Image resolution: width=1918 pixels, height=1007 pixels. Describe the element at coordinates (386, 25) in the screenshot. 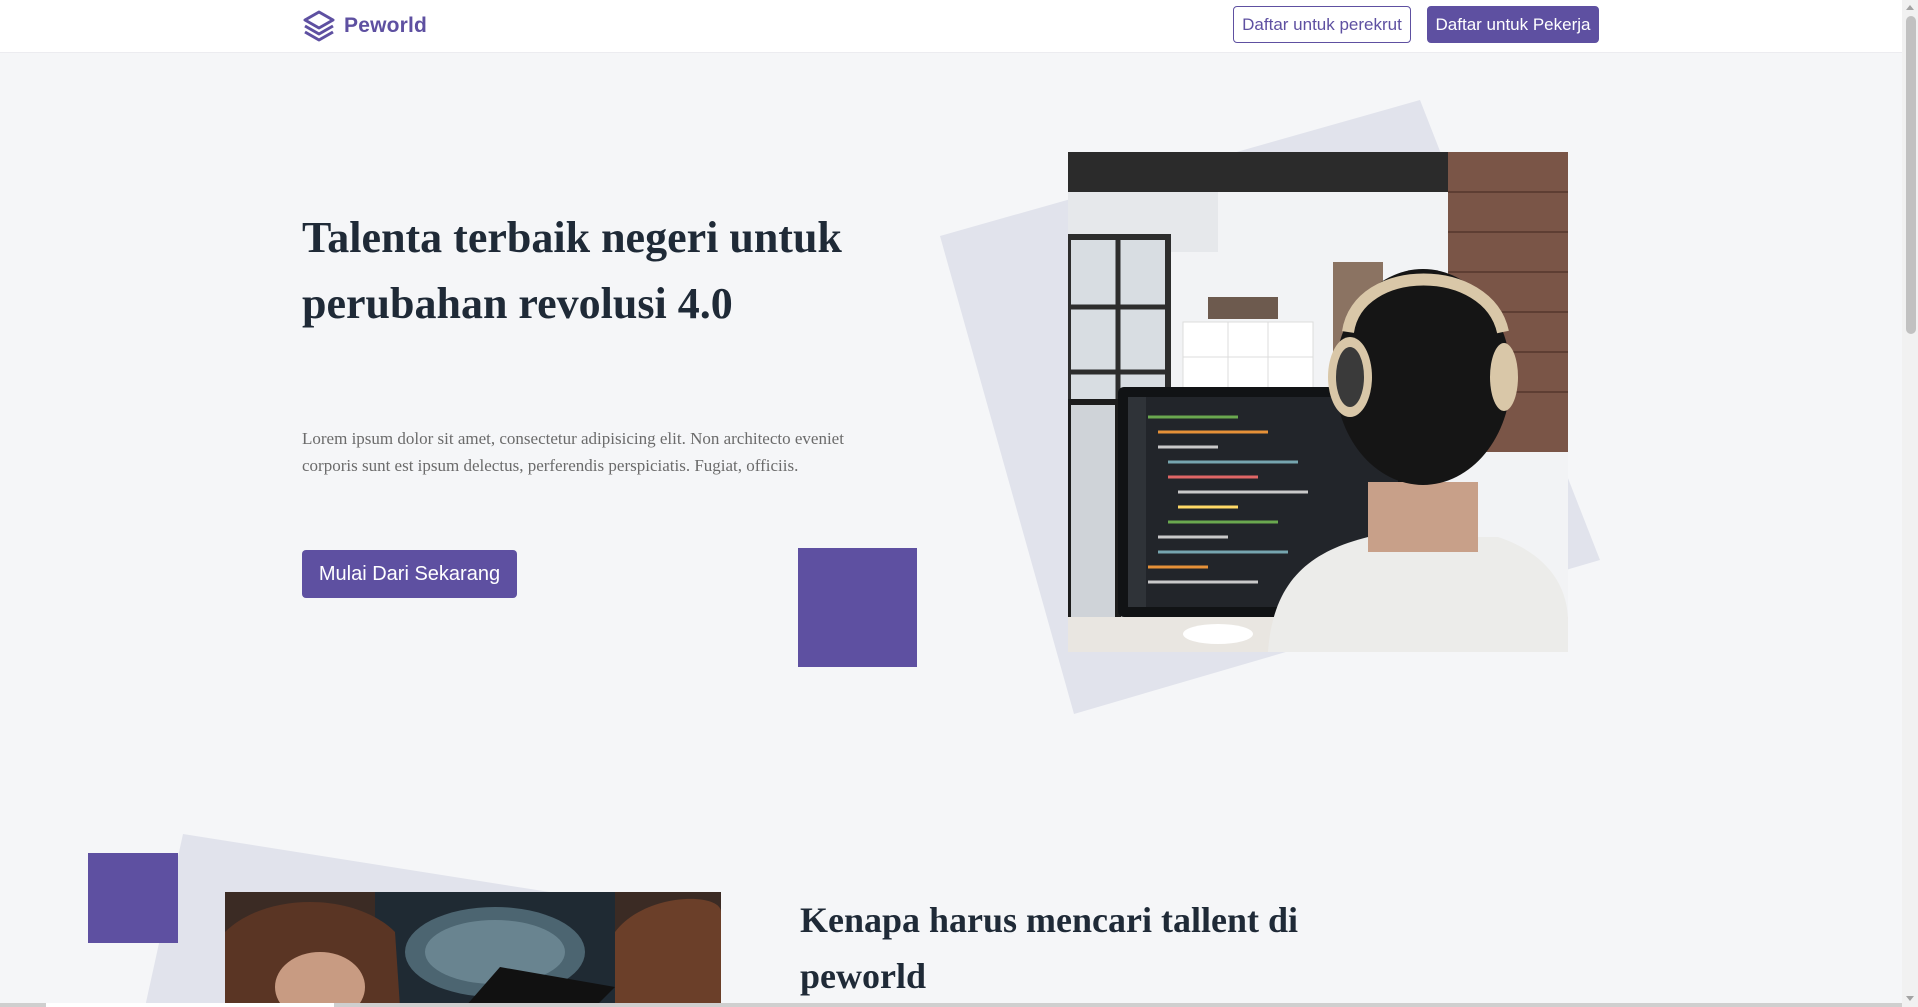

I see `brand-name: Peworld` at that location.